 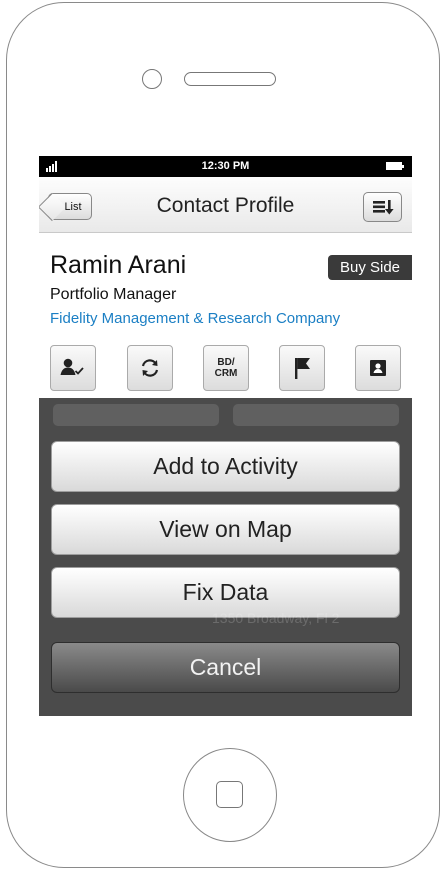 I want to click on contact-card-icon, so click(x=378, y=368).